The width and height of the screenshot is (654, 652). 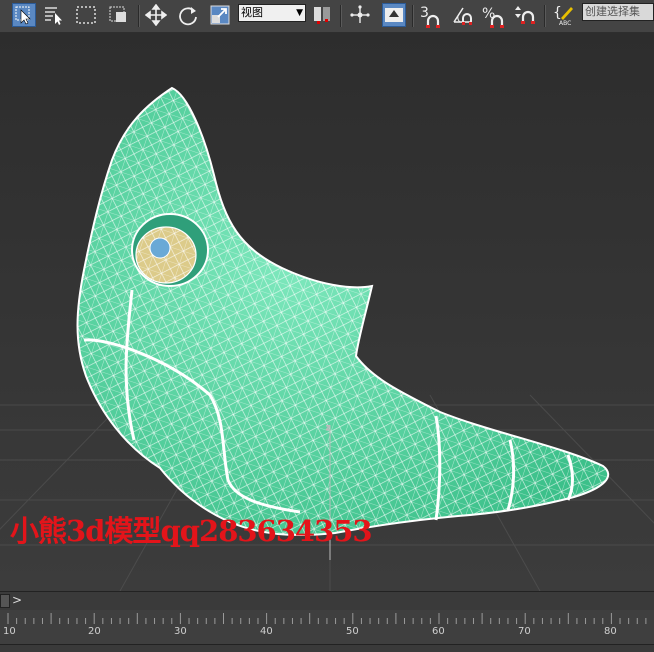 I want to click on time-slider: >, so click(x=327, y=600).